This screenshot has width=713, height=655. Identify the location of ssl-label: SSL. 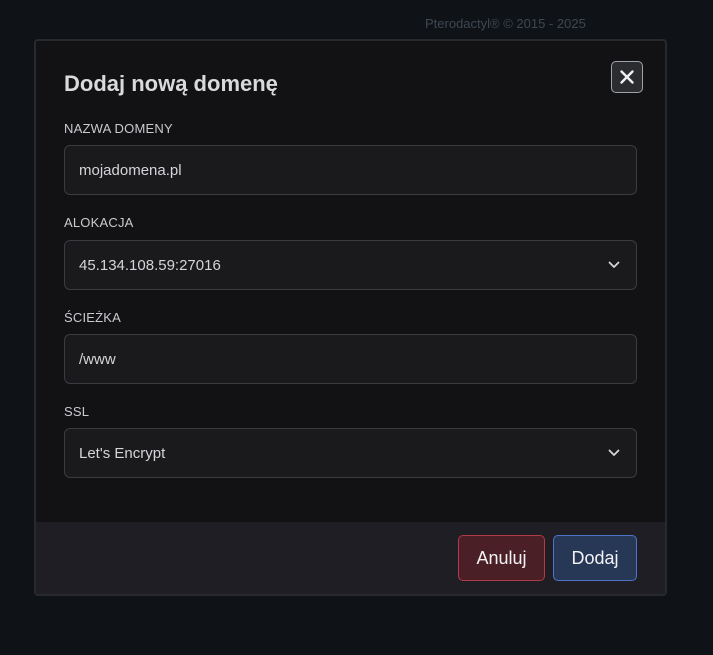
(77, 411).